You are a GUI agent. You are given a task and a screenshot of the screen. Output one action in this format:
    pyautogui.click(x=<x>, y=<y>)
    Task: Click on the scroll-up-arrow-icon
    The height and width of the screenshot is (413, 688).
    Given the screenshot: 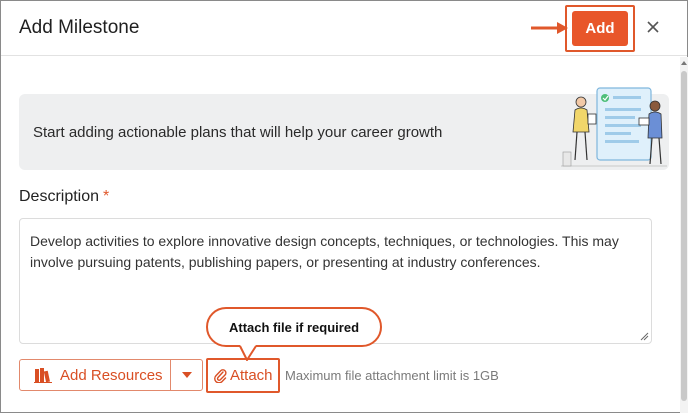 What is the action you would take?
    pyautogui.click(x=684, y=63)
    